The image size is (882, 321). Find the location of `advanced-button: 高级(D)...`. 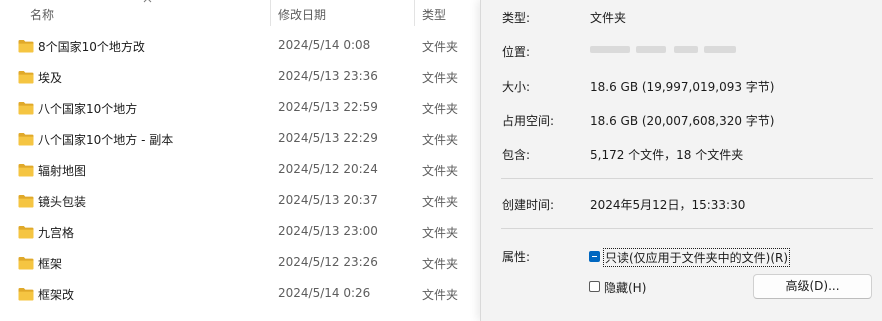

advanced-button: 高级(D)... is located at coordinates (812, 286).